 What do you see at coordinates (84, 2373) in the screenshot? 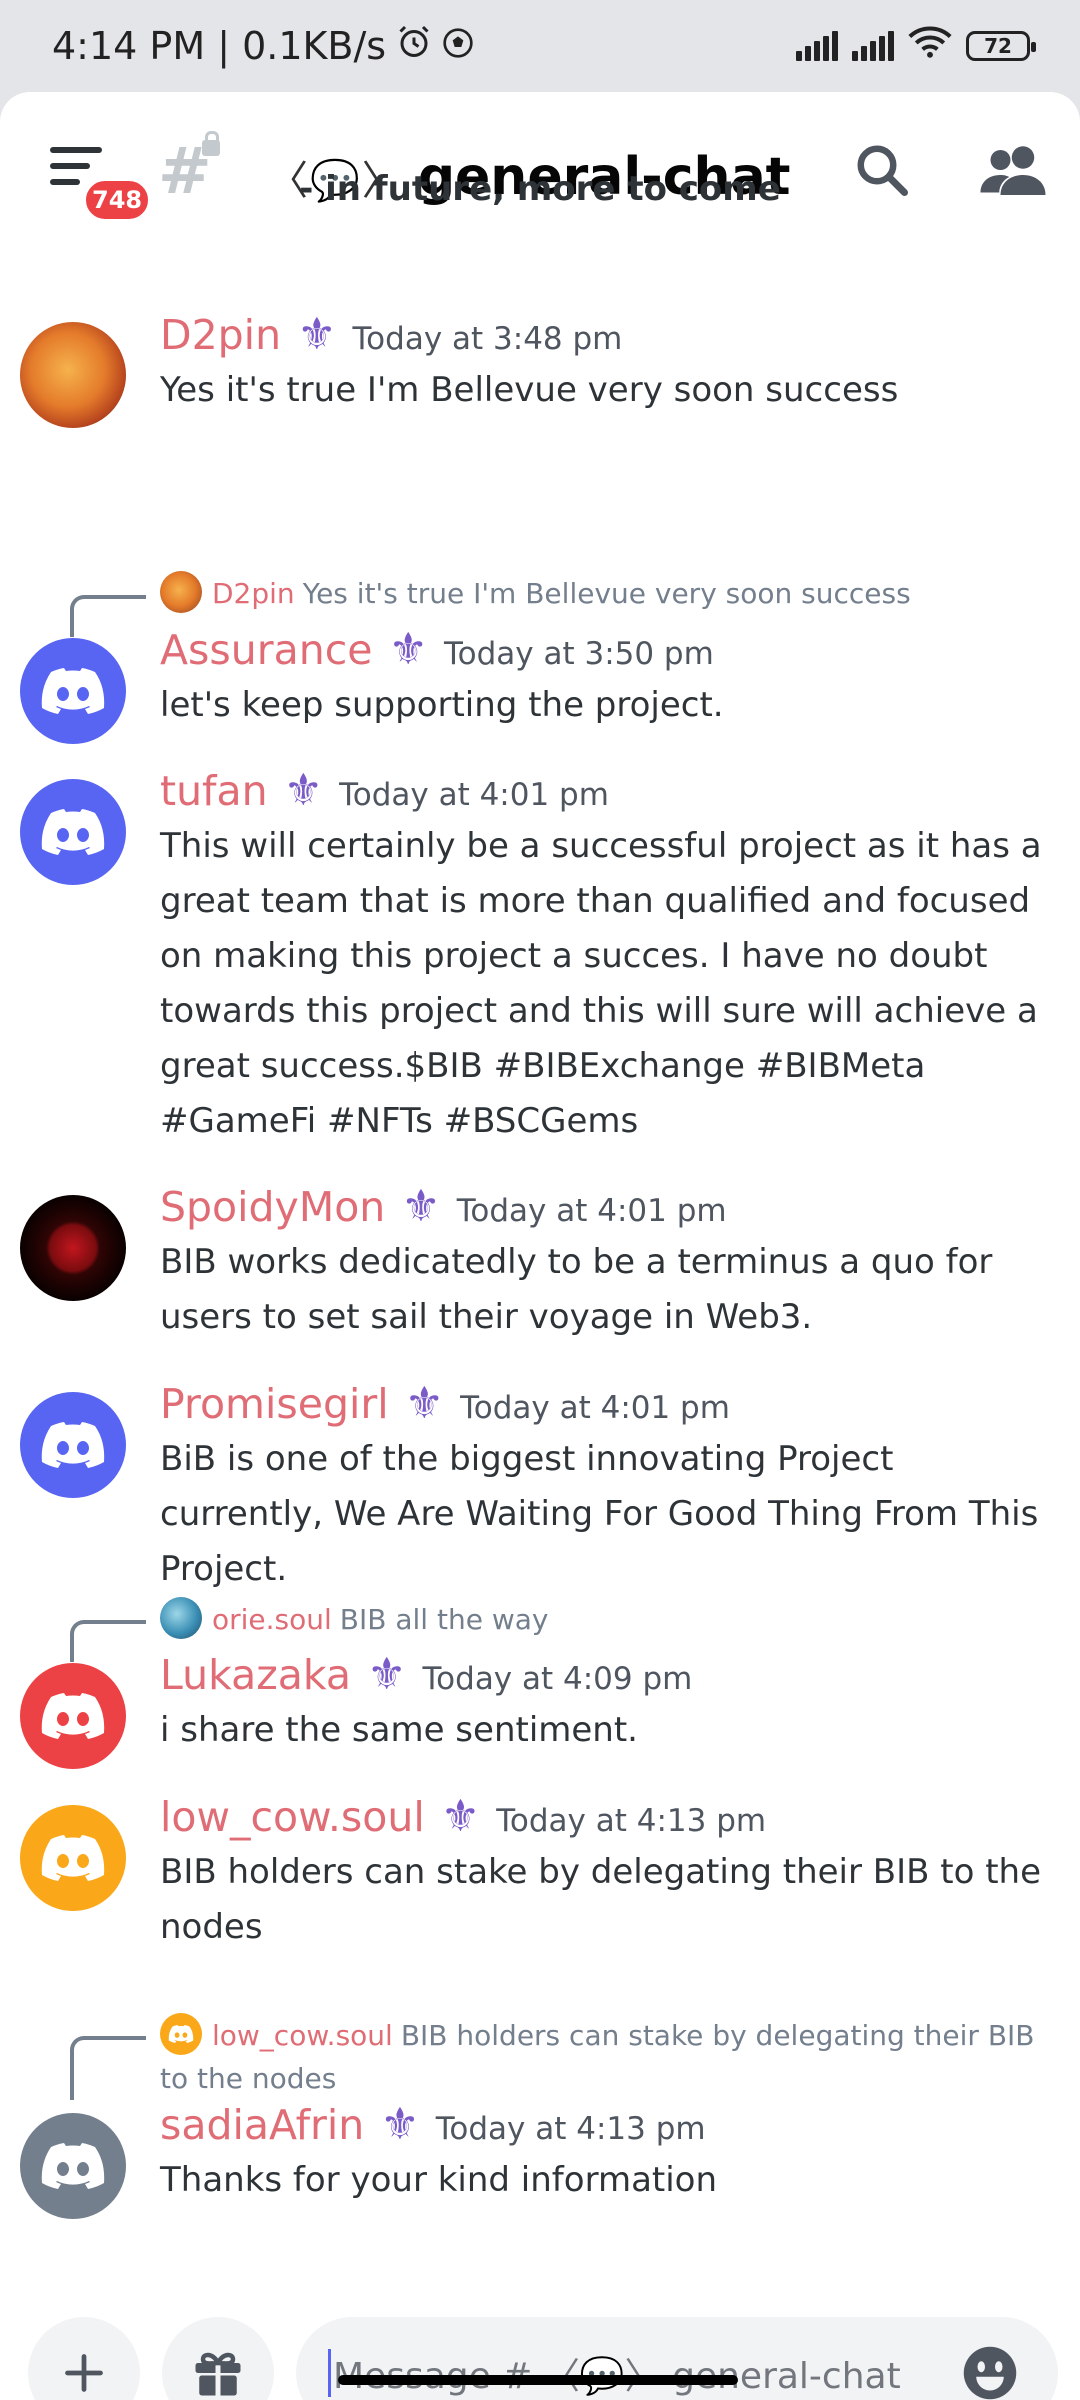
I see `plus-icon` at bounding box center [84, 2373].